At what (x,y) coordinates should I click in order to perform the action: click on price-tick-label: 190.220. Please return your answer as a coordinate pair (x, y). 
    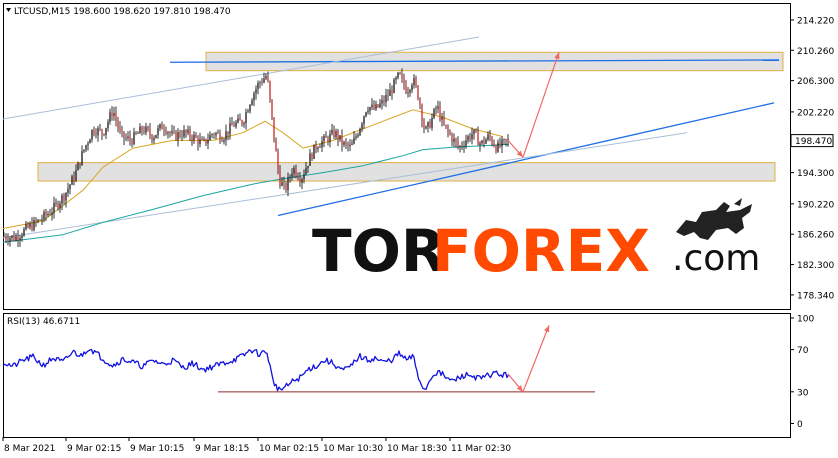
    Looking at the image, I should click on (815, 205).